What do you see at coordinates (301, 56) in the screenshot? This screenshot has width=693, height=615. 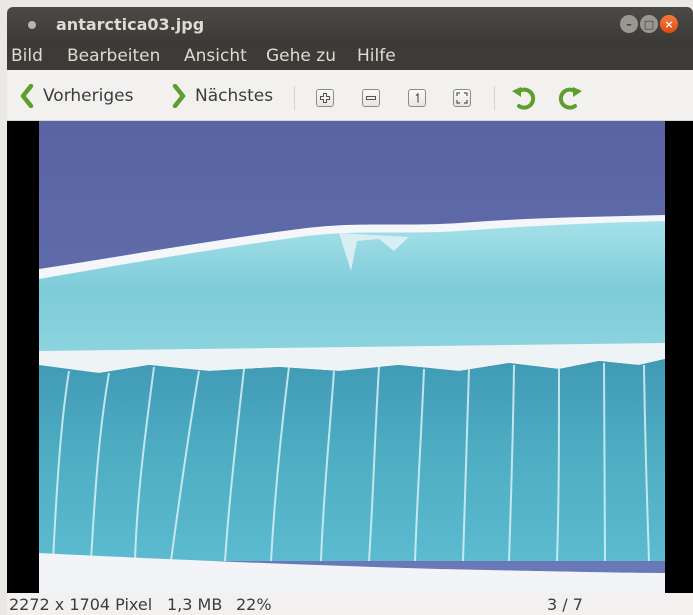 I see `menu-gehe-zu: Gehe zu` at bounding box center [301, 56].